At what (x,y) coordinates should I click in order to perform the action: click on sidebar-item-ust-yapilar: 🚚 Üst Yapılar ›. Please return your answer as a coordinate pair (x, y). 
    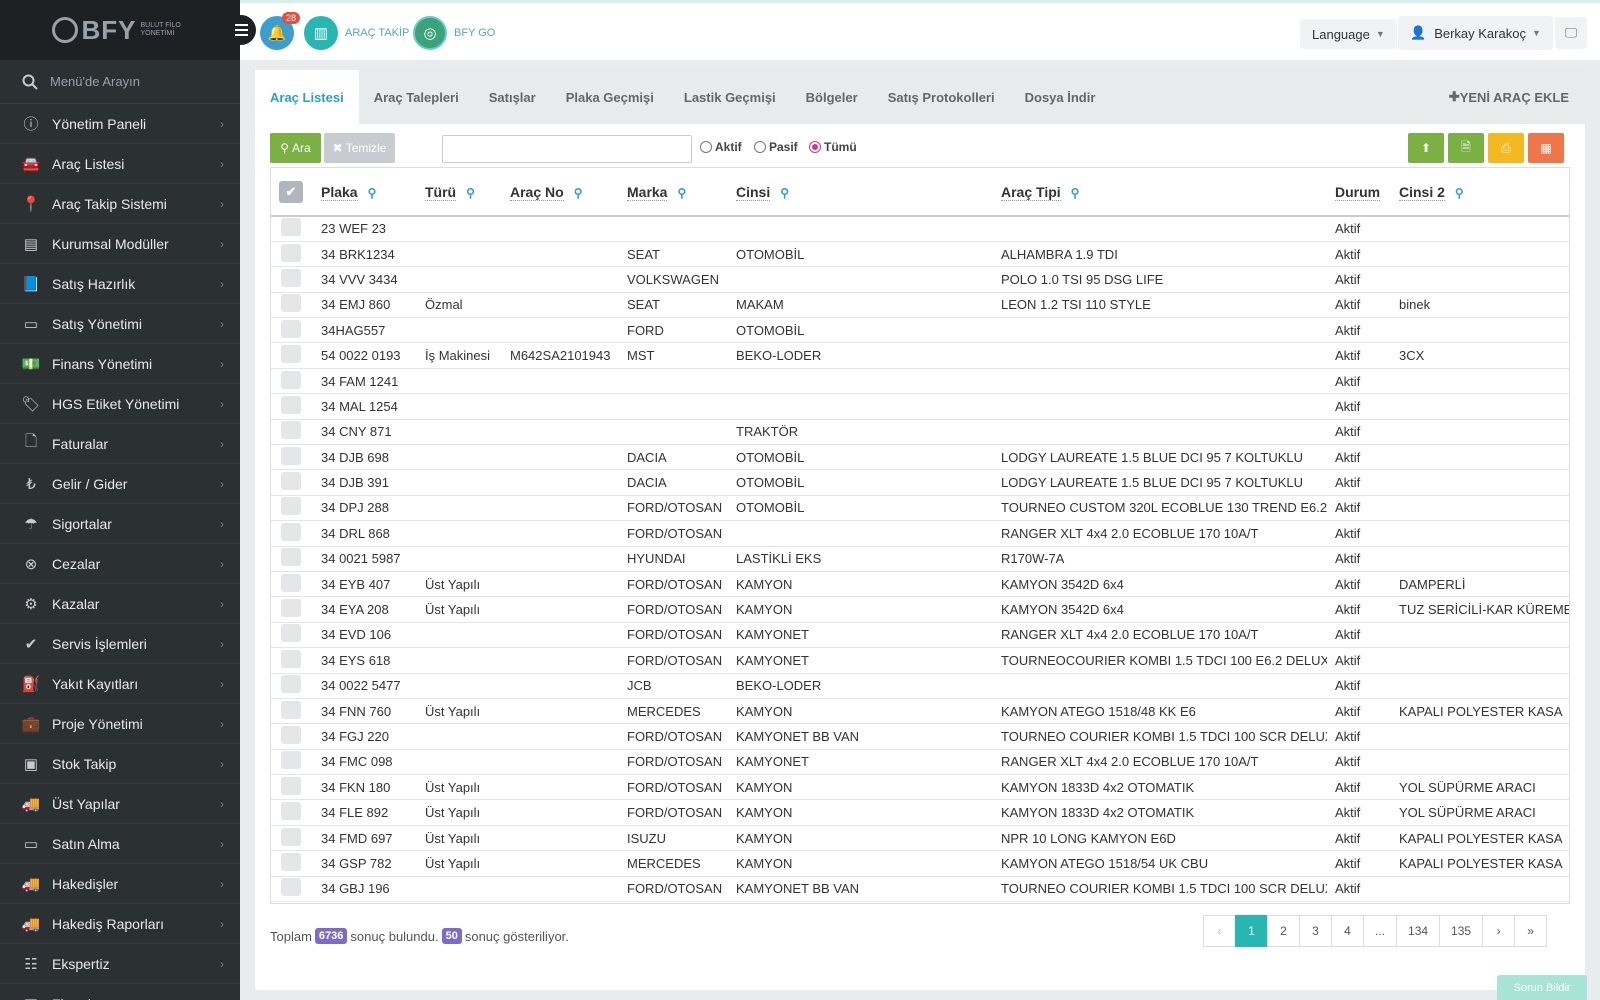
    Looking at the image, I should click on (120, 804).